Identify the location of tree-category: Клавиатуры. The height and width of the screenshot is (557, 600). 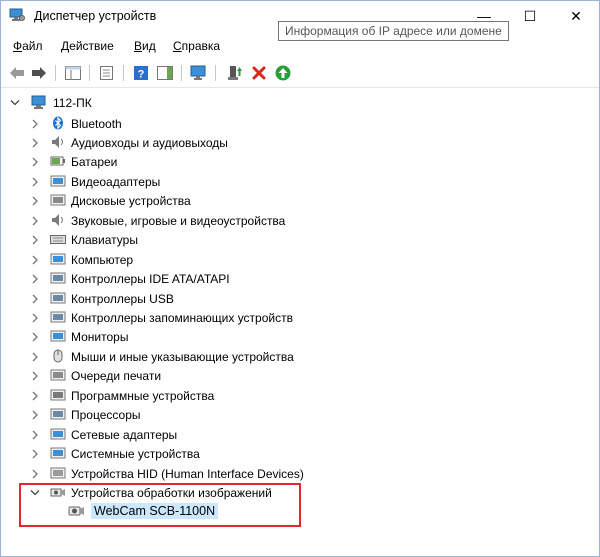
(281, 239).